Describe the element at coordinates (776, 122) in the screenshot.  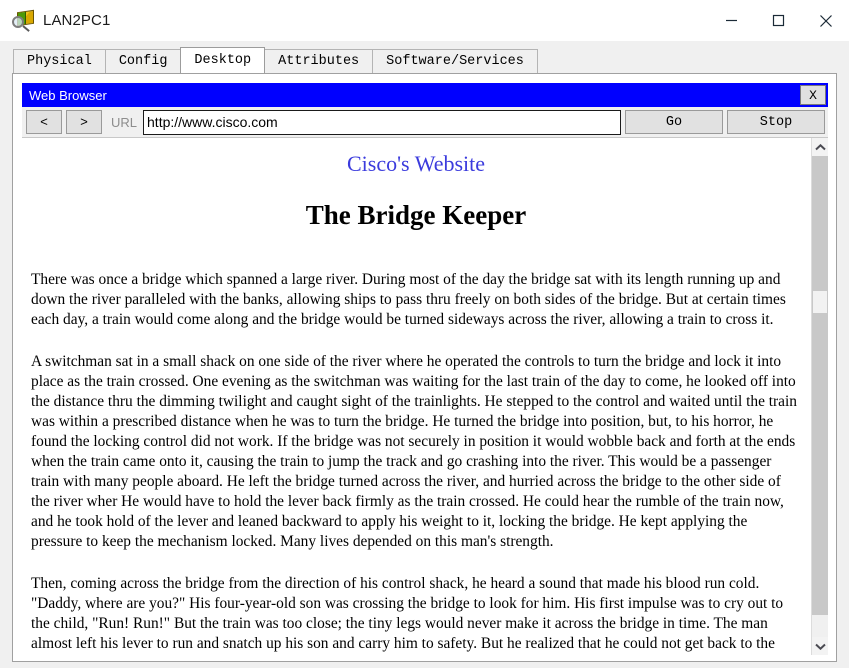
I see `stop-button: Stop` at that location.